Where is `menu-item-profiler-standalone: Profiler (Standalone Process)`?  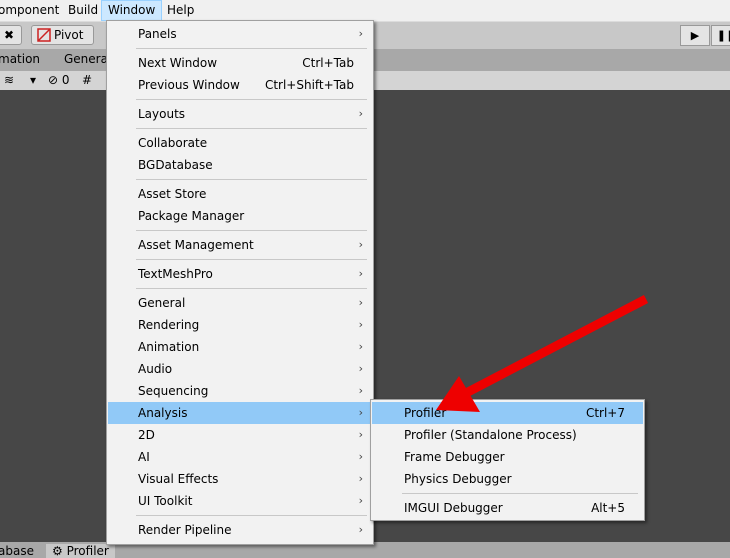 menu-item-profiler-standalone: Profiler (Standalone Process) is located at coordinates (507, 435).